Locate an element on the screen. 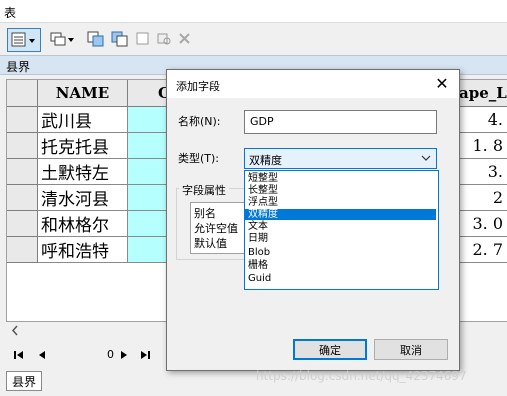 This screenshot has width=507, height=396. switch-selection-button is located at coordinates (120, 39).